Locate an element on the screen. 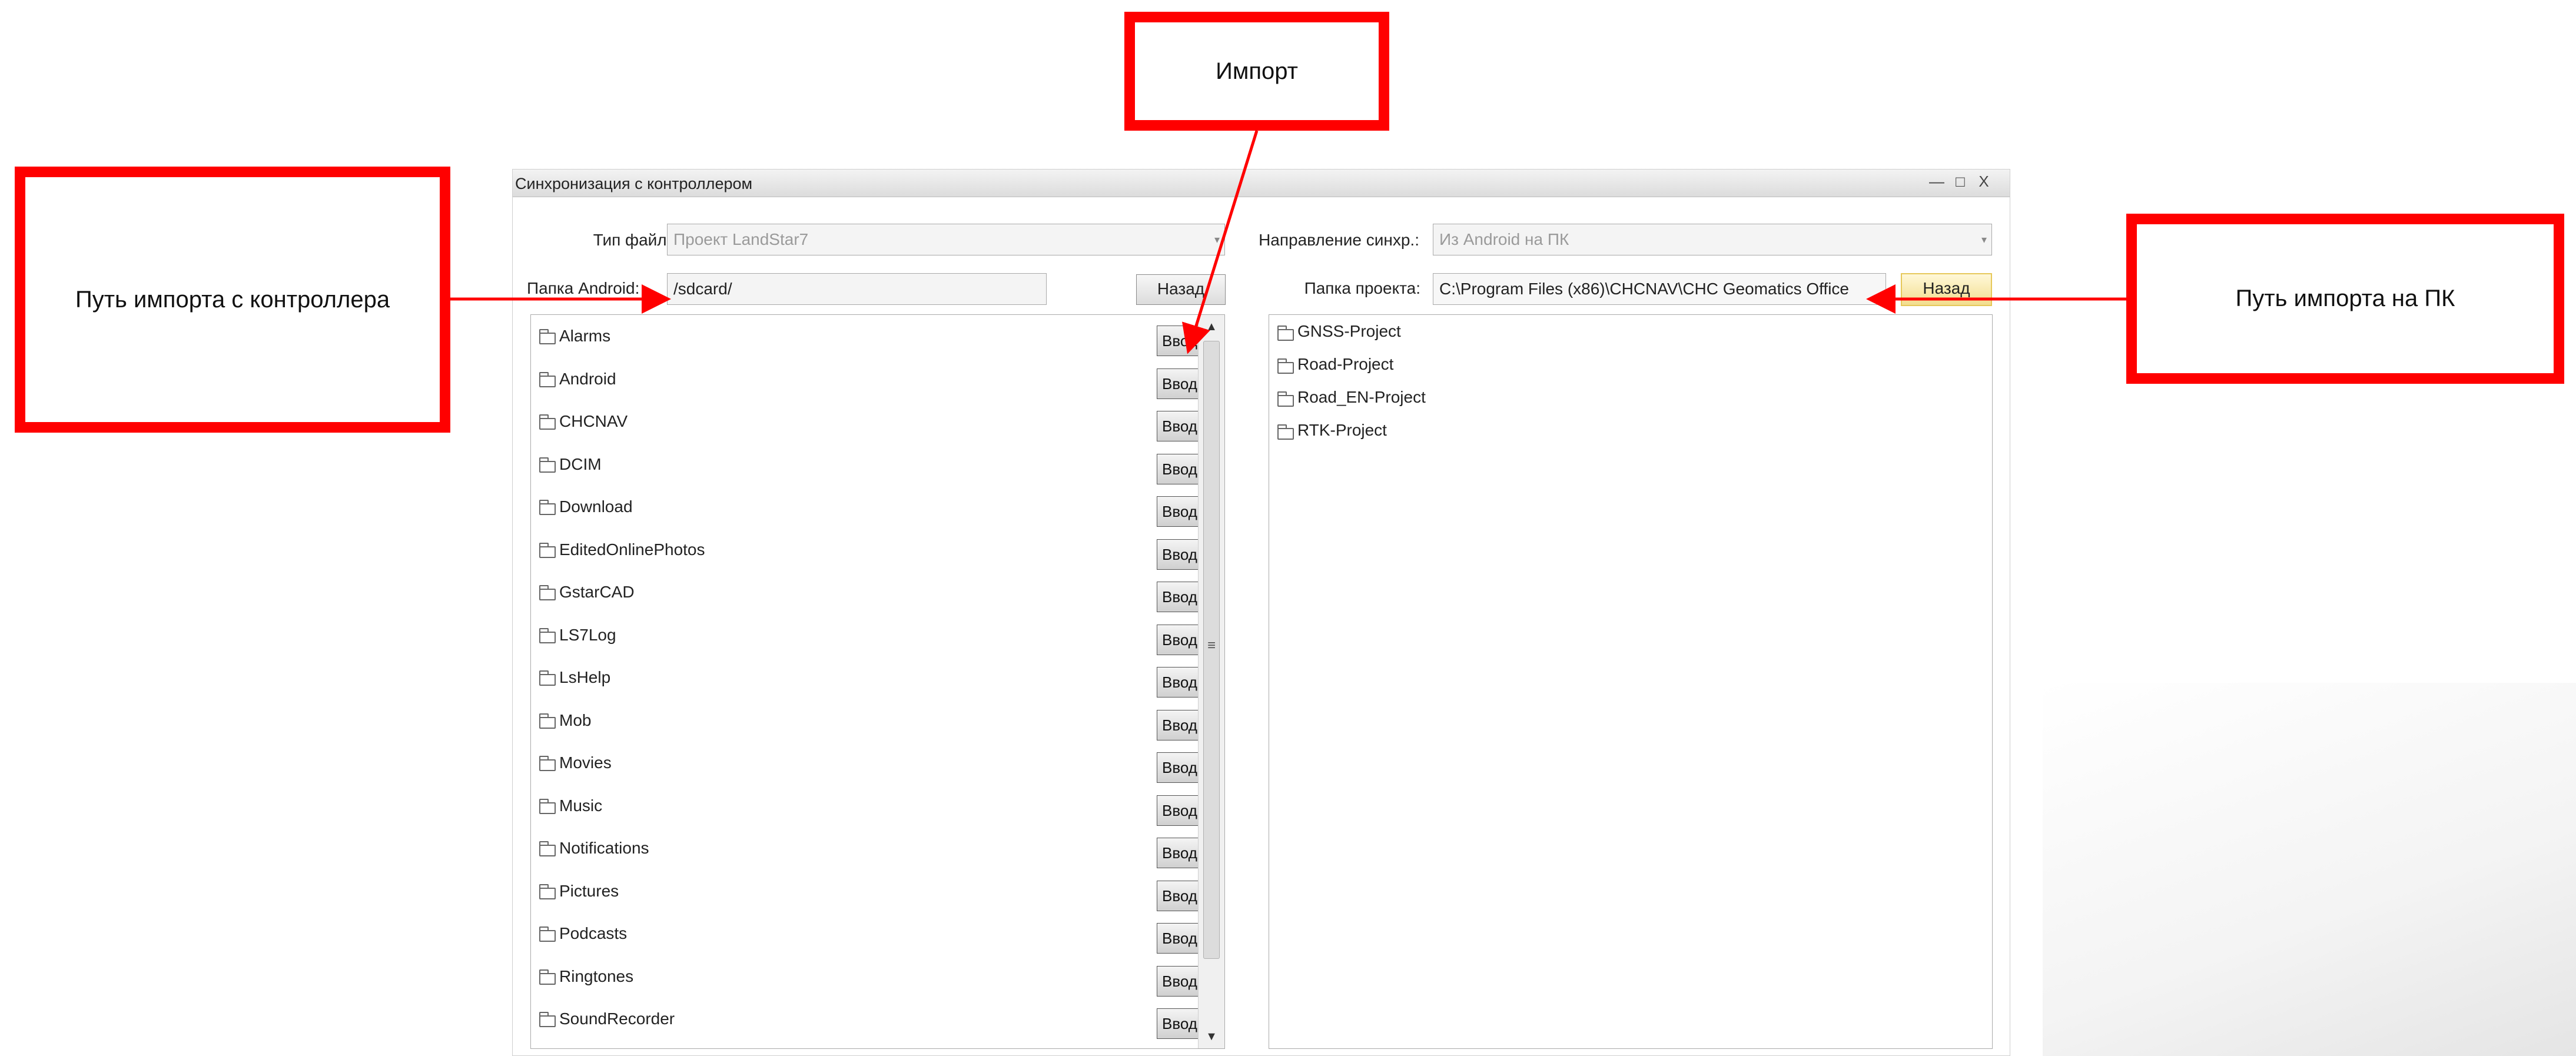 Image resolution: width=2576 pixels, height=1056 pixels. folder-name: Android is located at coordinates (587, 379).